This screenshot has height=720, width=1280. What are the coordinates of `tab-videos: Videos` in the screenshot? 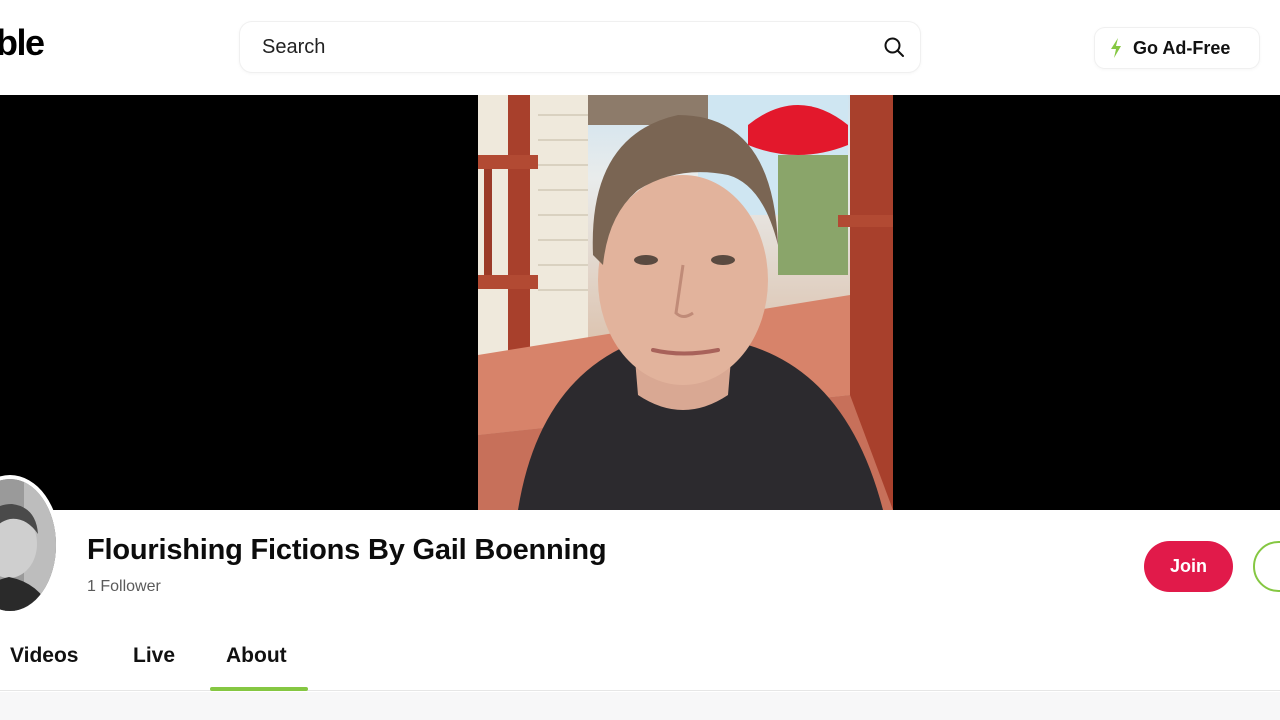 It's located at (44, 656).